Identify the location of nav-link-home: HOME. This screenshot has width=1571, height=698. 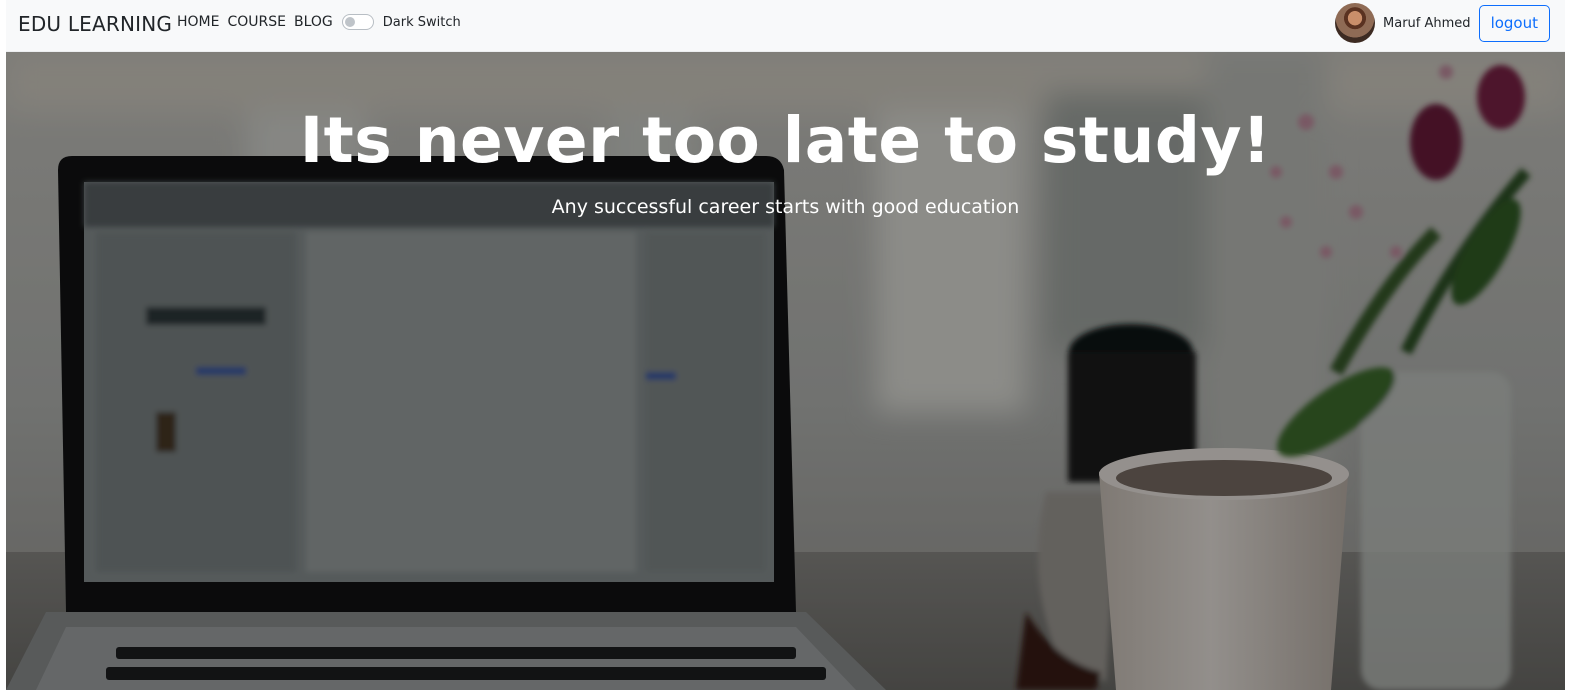
(198, 22).